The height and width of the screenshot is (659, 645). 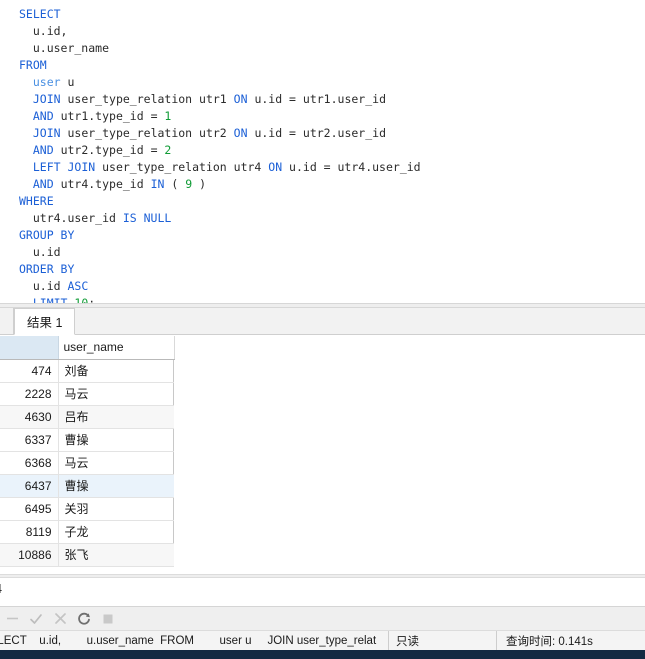 I want to click on code-token: utr4.type_id, so click(x=102, y=184).